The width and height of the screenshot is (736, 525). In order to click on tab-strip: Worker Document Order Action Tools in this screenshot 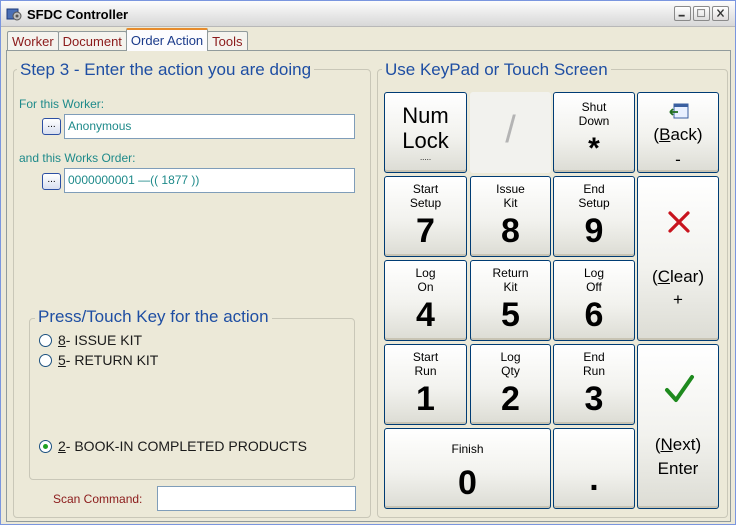, I will do `click(127, 39)`.